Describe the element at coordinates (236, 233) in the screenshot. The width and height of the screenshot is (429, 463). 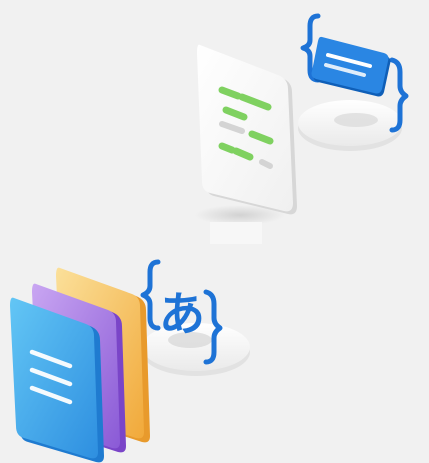
I see `divider-patch` at that location.